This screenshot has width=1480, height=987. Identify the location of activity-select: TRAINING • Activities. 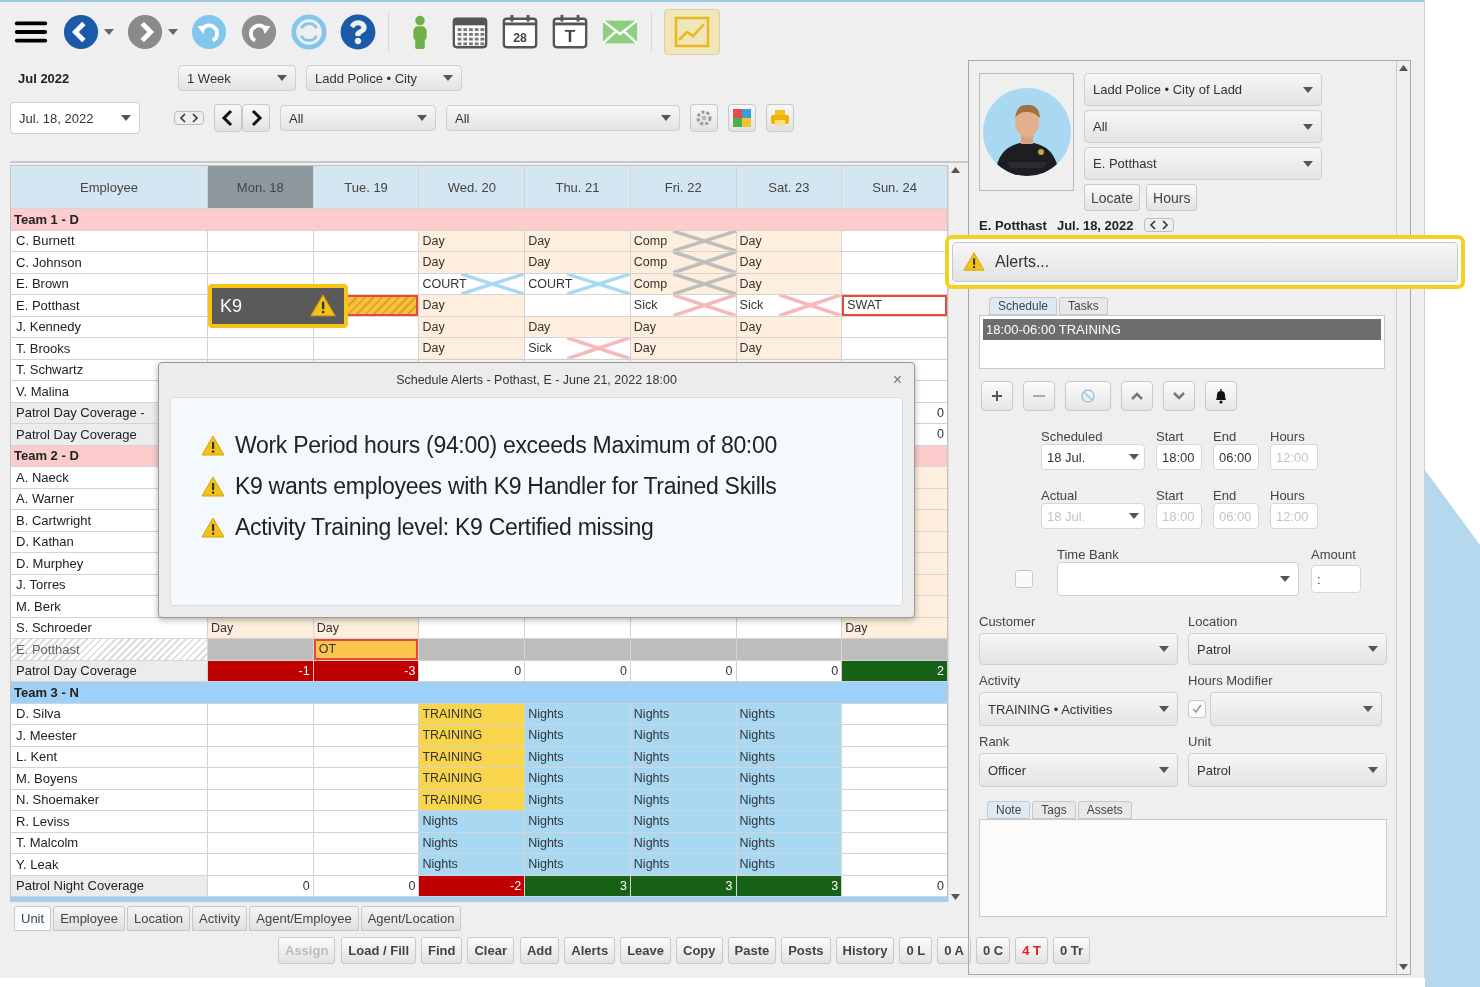
(1078, 709).